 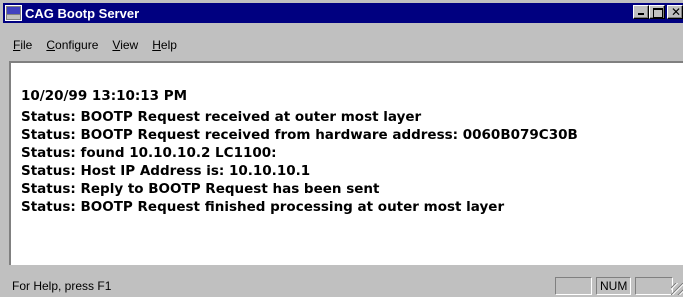 What do you see at coordinates (641, 12) in the screenshot?
I see `minimize-button` at bounding box center [641, 12].